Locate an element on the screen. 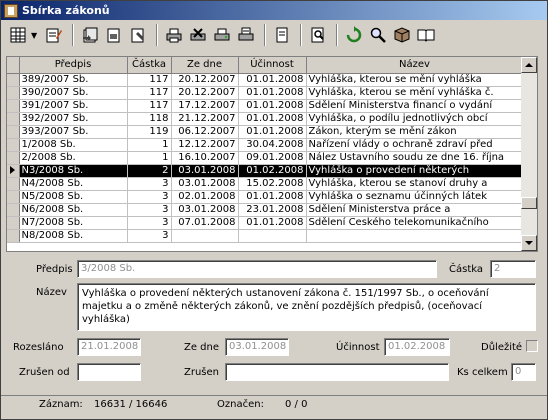 The image size is (548, 420). cell-nazev: Vyhláška, kterou se mění vyhláška is located at coordinates (415, 80).